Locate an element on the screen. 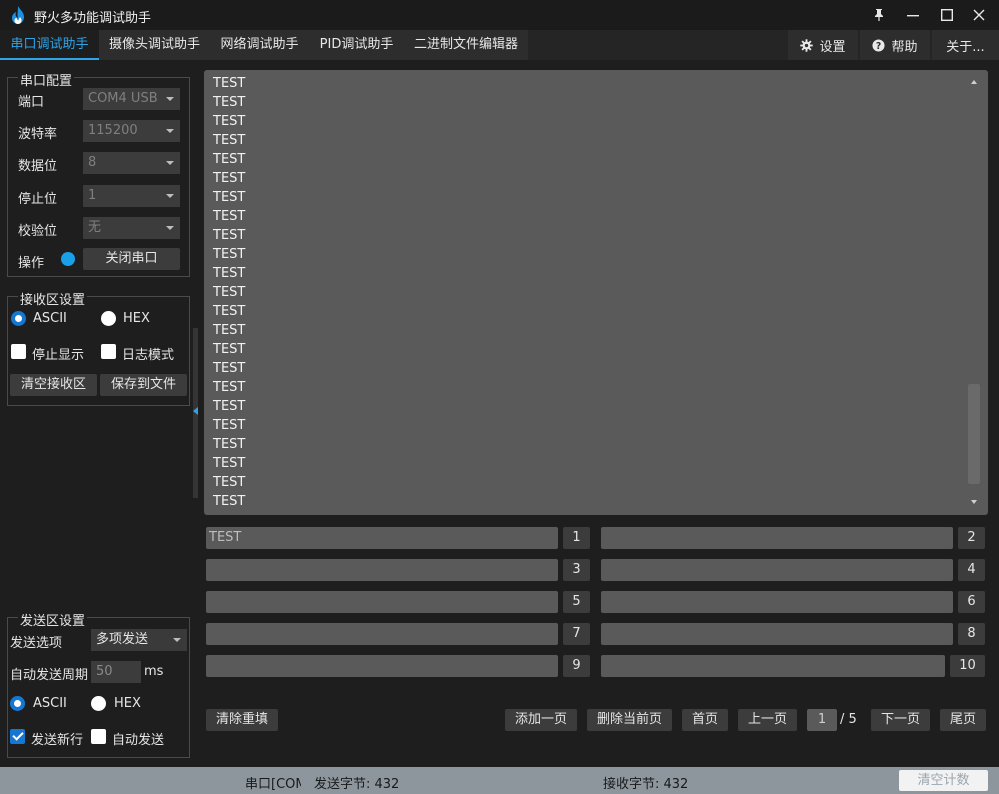 This screenshot has height=794, width=999. auto-period-label: 自动发送周期 is located at coordinates (49, 675).